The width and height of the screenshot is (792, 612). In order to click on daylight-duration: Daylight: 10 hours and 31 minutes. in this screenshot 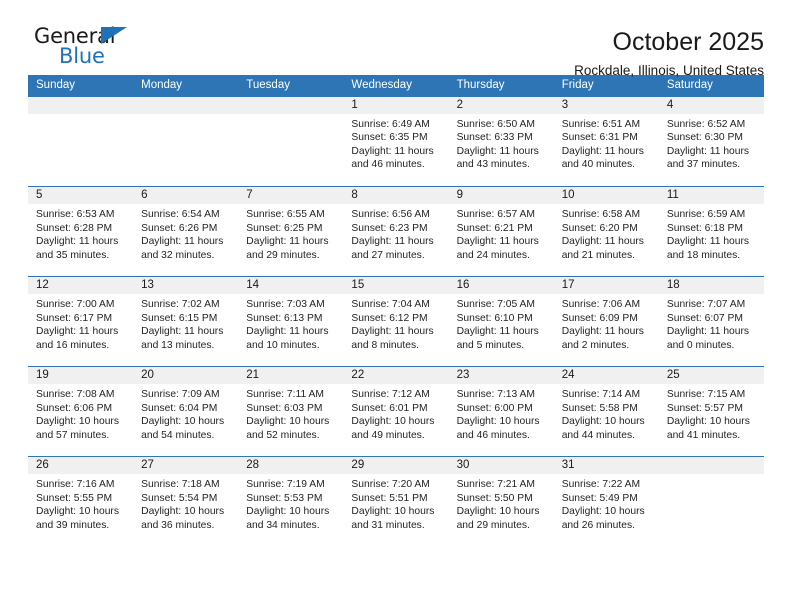, I will do `click(393, 518)`.